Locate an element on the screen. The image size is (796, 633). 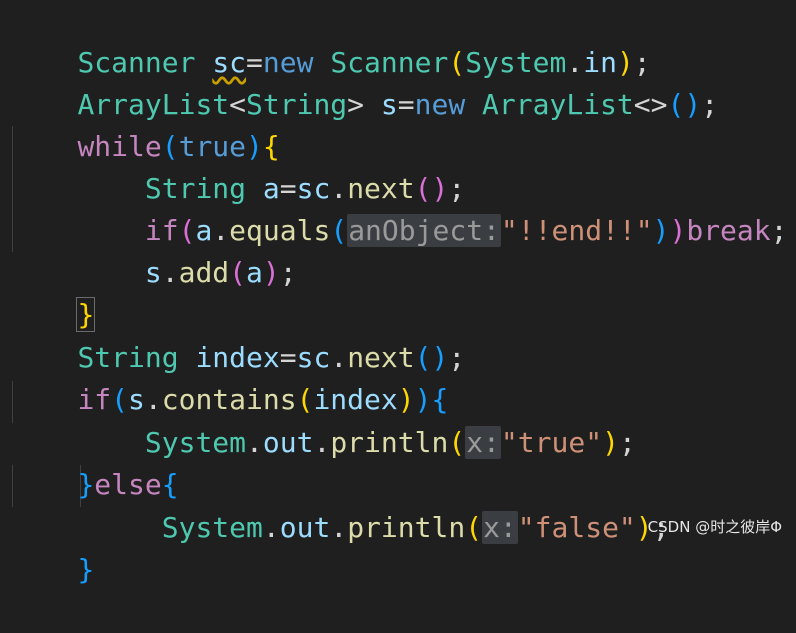
code-token: <> is located at coordinates (650, 104).